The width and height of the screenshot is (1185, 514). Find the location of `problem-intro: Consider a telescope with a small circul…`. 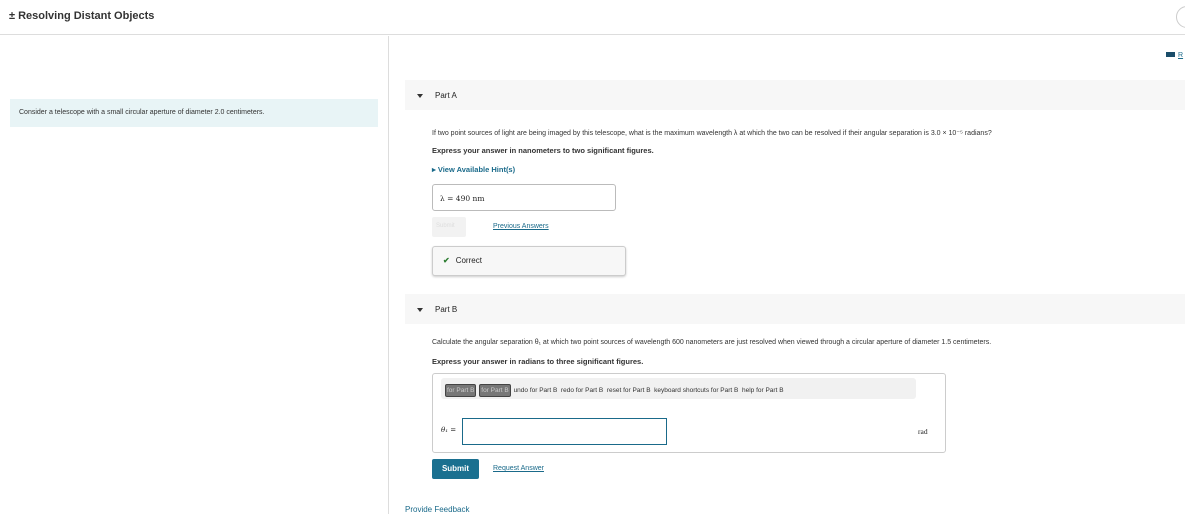

problem-intro: Consider a telescope with a small circul… is located at coordinates (194, 113).